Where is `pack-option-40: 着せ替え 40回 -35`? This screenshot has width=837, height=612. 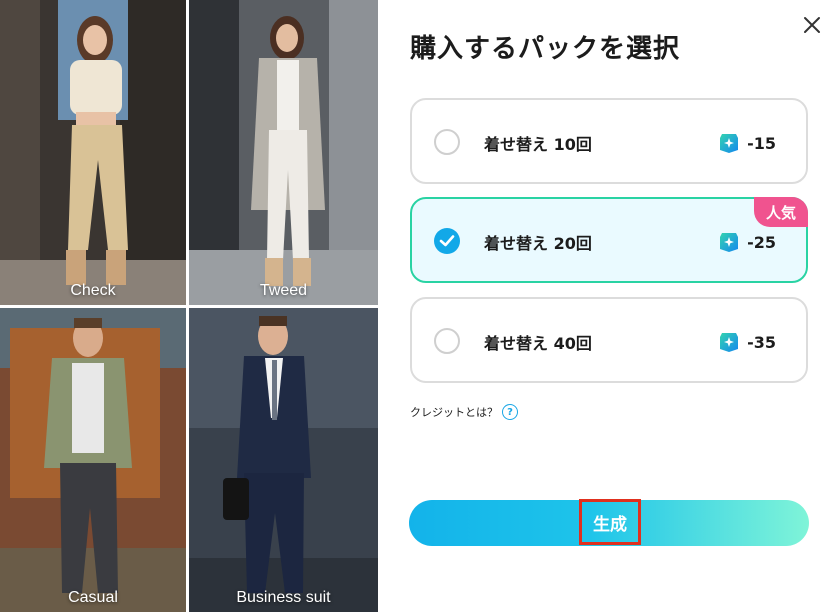
pack-option-40: 着せ替え 40回 -35 is located at coordinates (609, 340).